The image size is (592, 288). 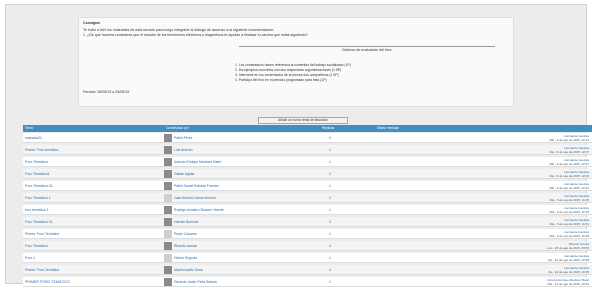 What do you see at coordinates (303, 120) in the screenshot?
I see `add-topic-button: Añadir un nuevo tema de discusión` at bounding box center [303, 120].